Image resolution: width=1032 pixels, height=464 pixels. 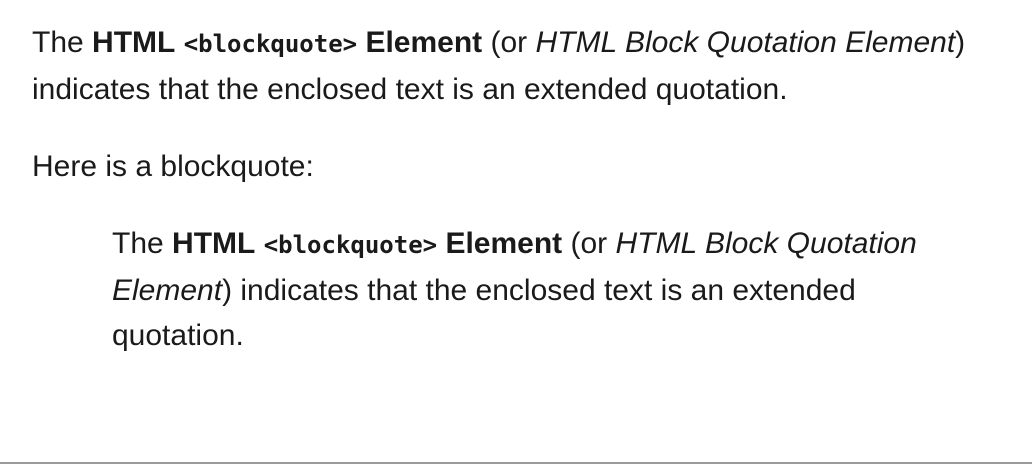 What do you see at coordinates (138, 243) in the screenshot?
I see `blockquote-the: The` at bounding box center [138, 243].